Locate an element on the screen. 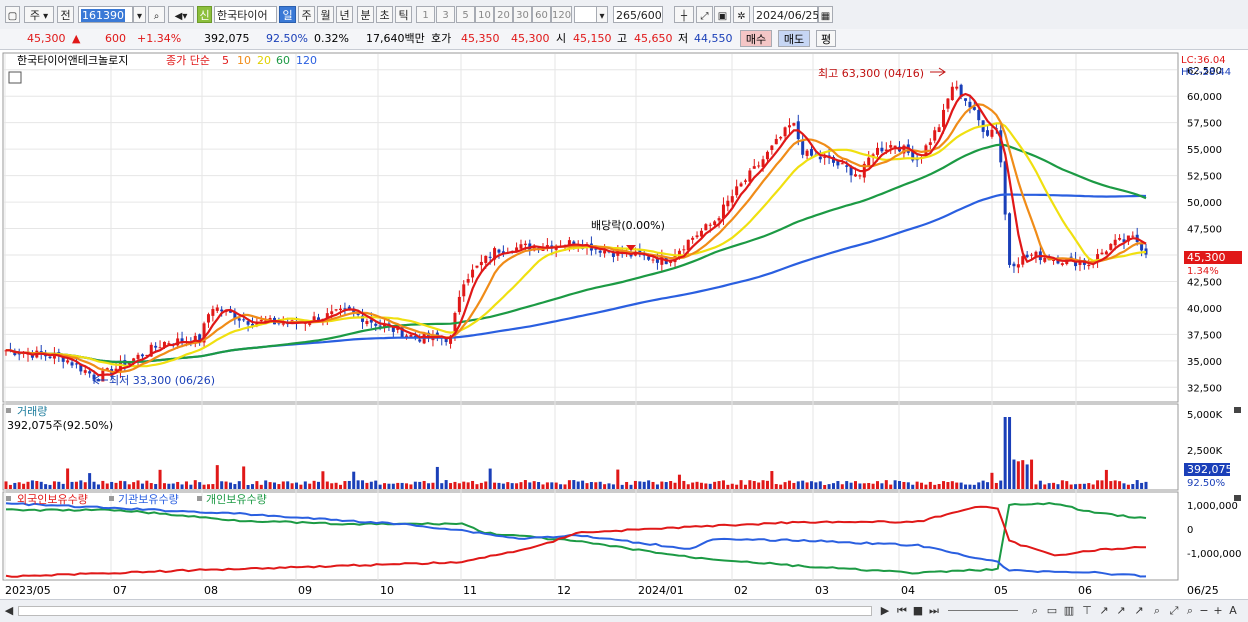  horizontal-scrollbar is located at coordinates (445, 611).